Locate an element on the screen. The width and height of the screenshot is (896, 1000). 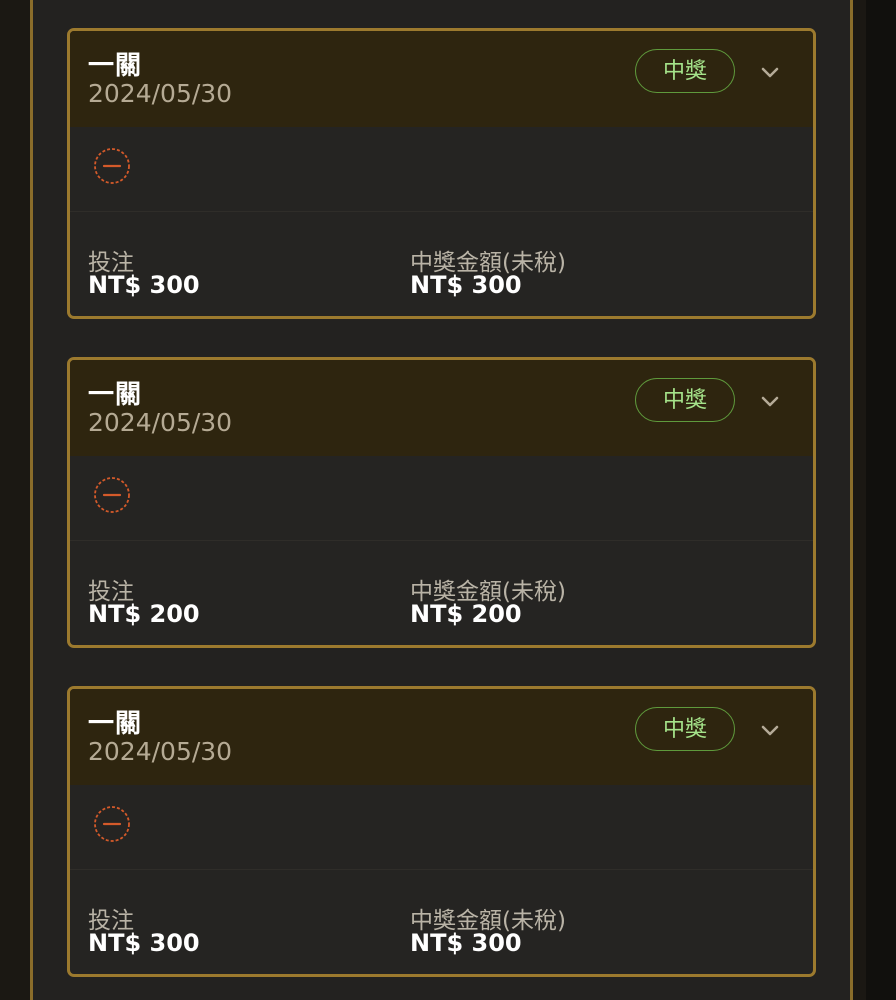
left-gutter is located at coordinates (15, 500).